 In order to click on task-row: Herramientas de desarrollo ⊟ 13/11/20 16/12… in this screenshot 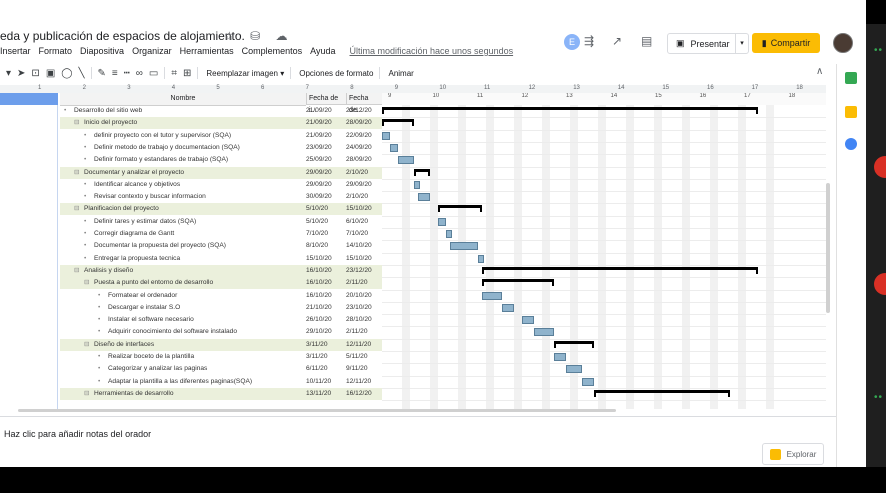, I will do `click(221, 393)`.